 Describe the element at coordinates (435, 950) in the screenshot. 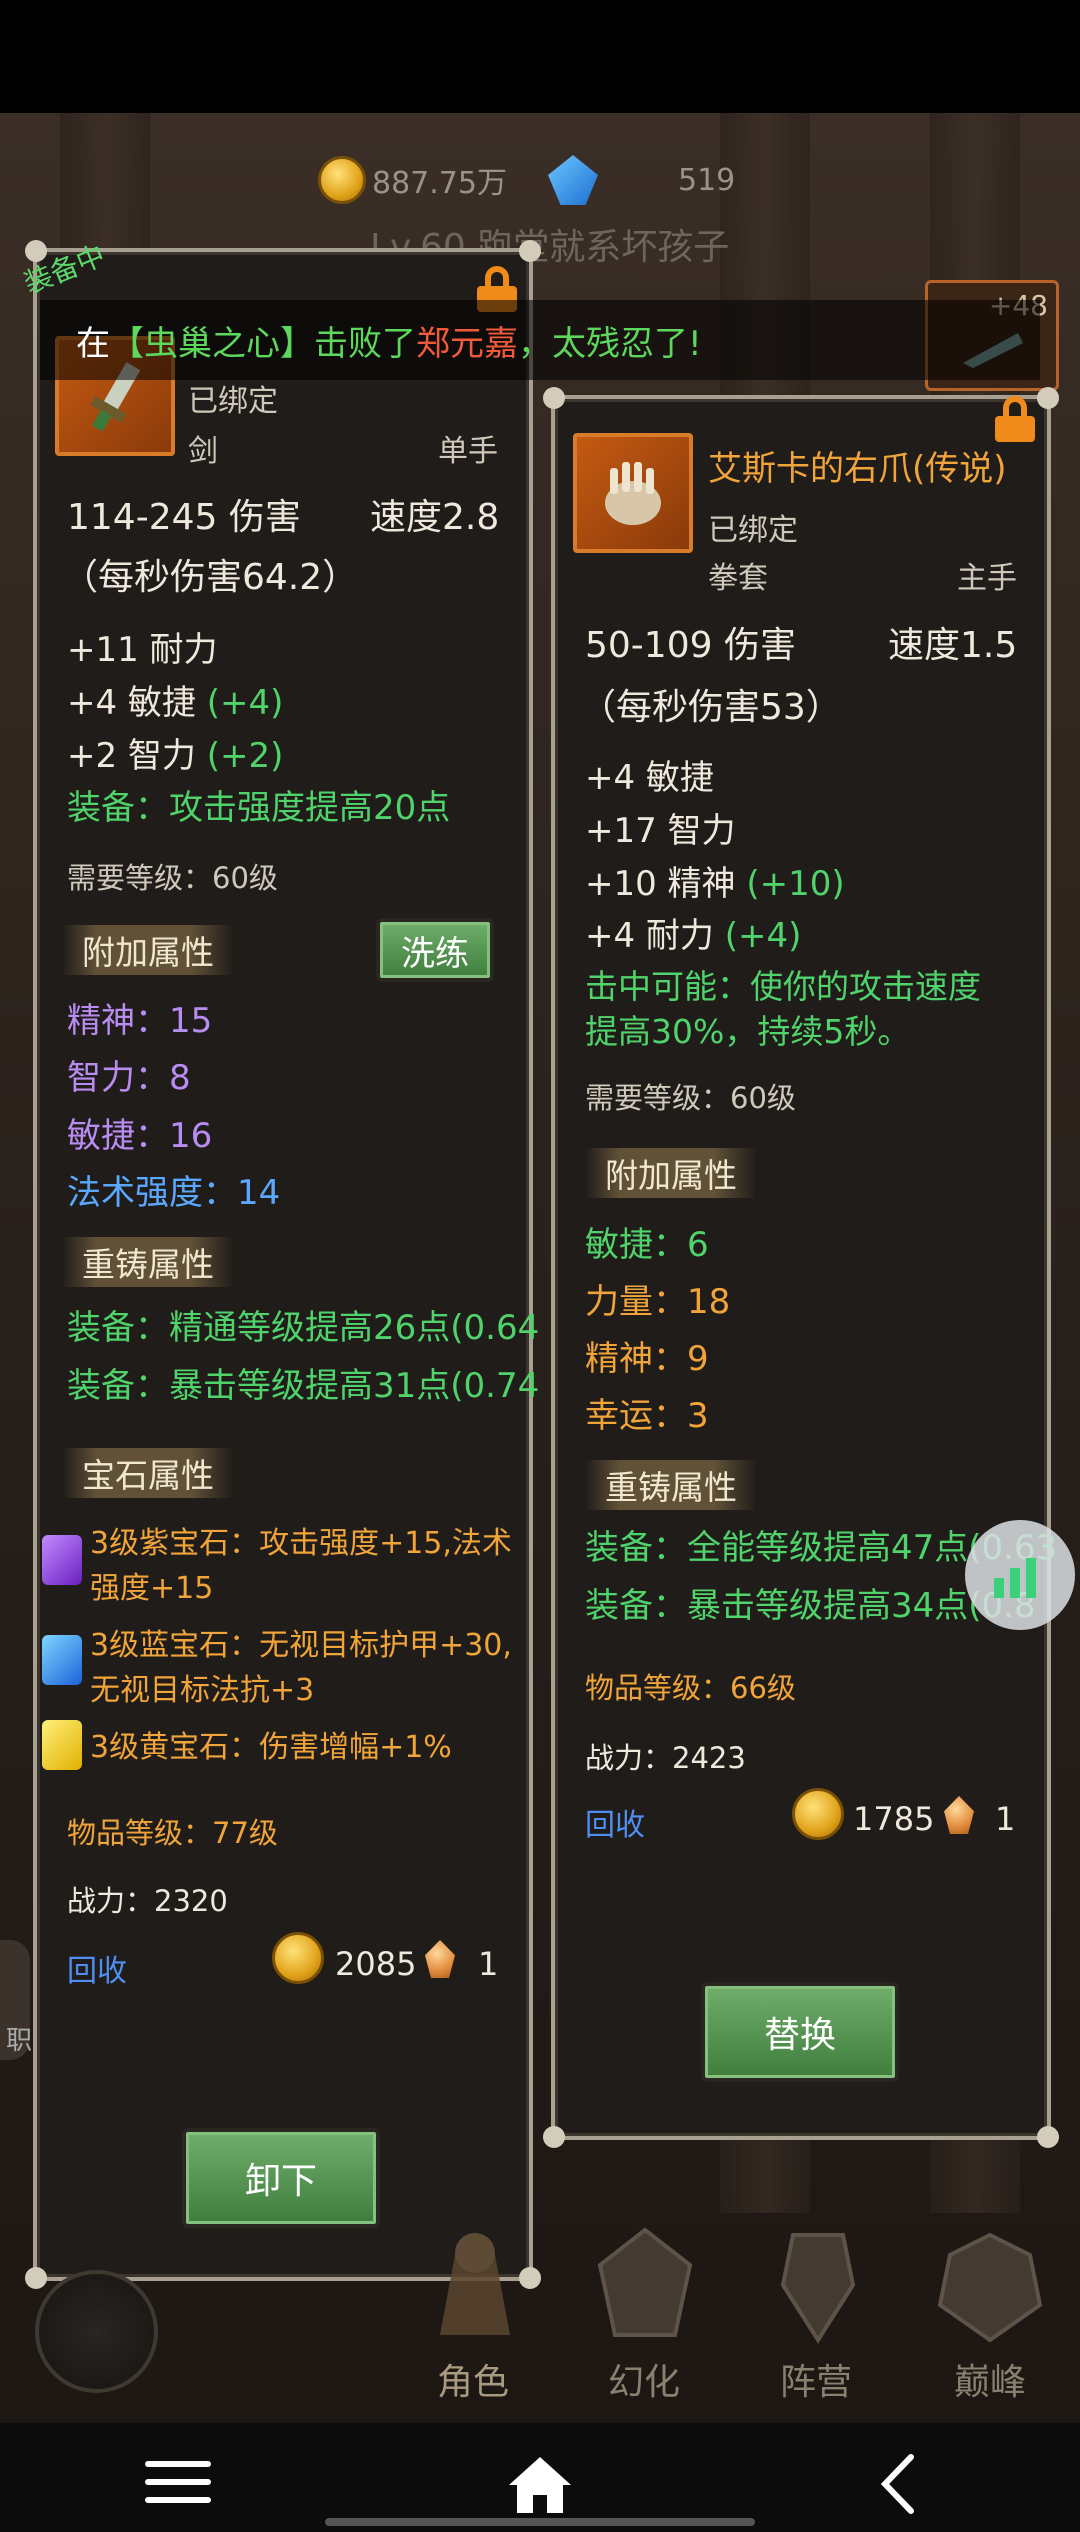

I see `reroll-button: 洗练` at that location.